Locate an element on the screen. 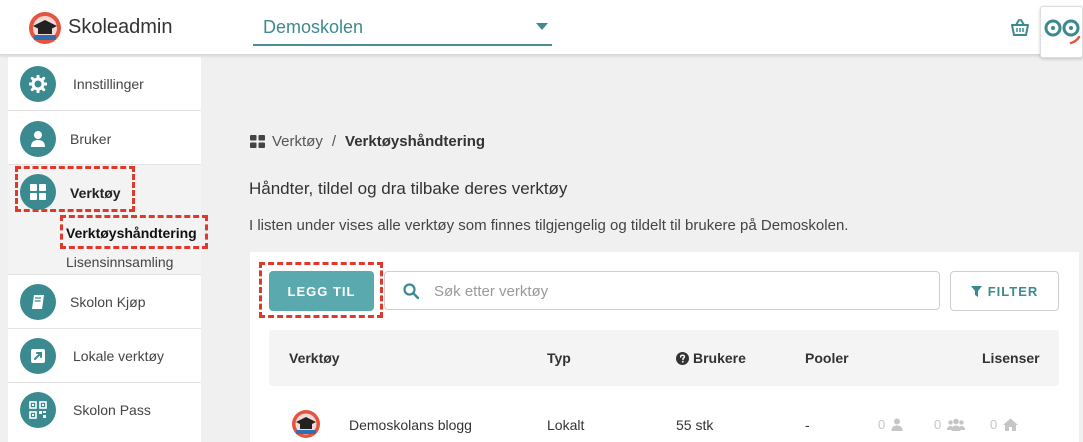 This screenshot has width=1083, height=442. breadcrumb-root: Verktøy is located at coordinates (297, 141).